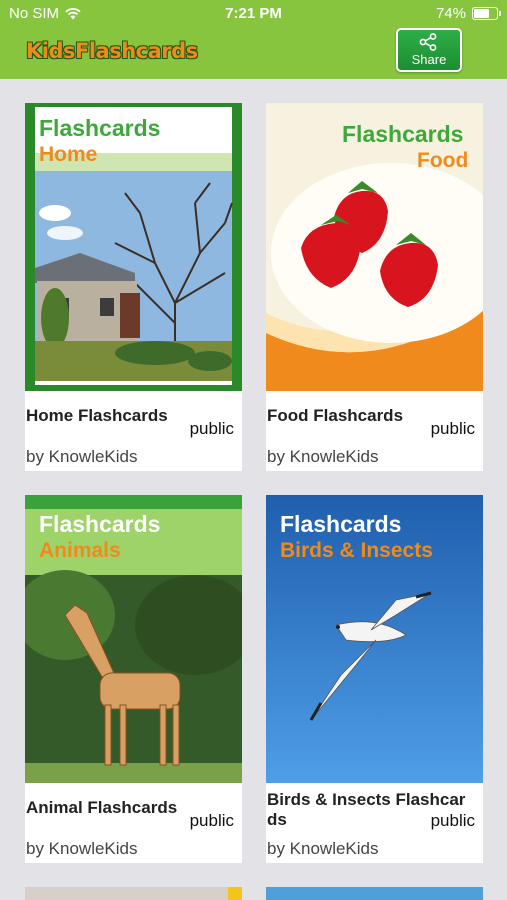 The image size is (507, 900). Describe the element at coordinates (133, 893) in the screenshot. I see `deck-card-partial-left` at that location.